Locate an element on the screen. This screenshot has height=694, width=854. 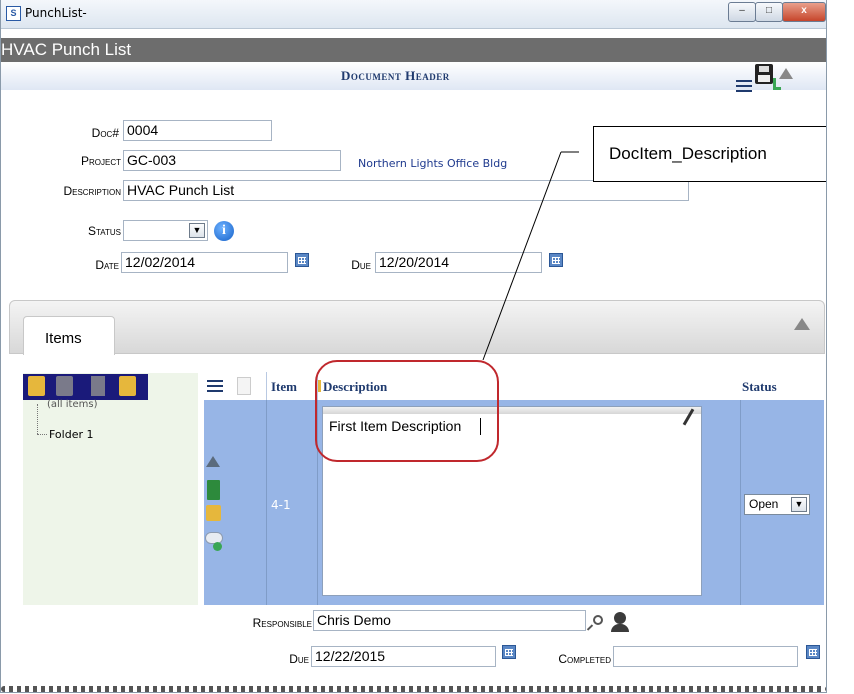
item-due-calendar-icon is located at coordinates (509, 652).